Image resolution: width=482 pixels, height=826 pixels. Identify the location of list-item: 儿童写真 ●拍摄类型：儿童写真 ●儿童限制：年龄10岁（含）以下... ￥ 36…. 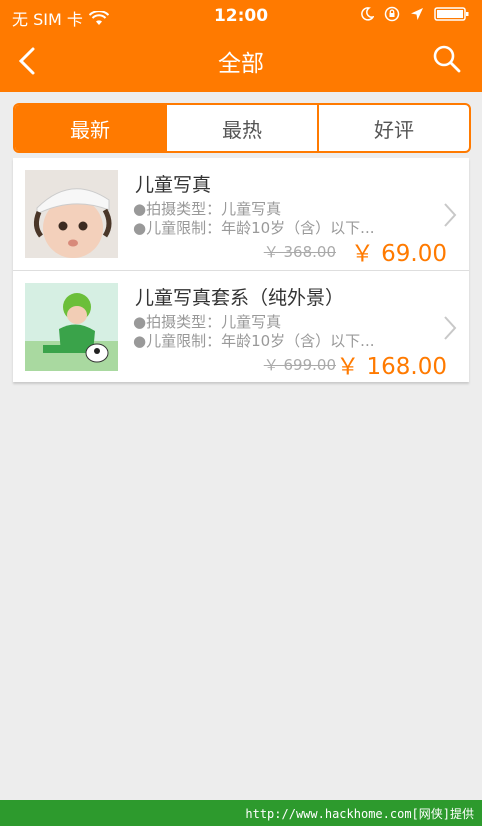
(241, 214).